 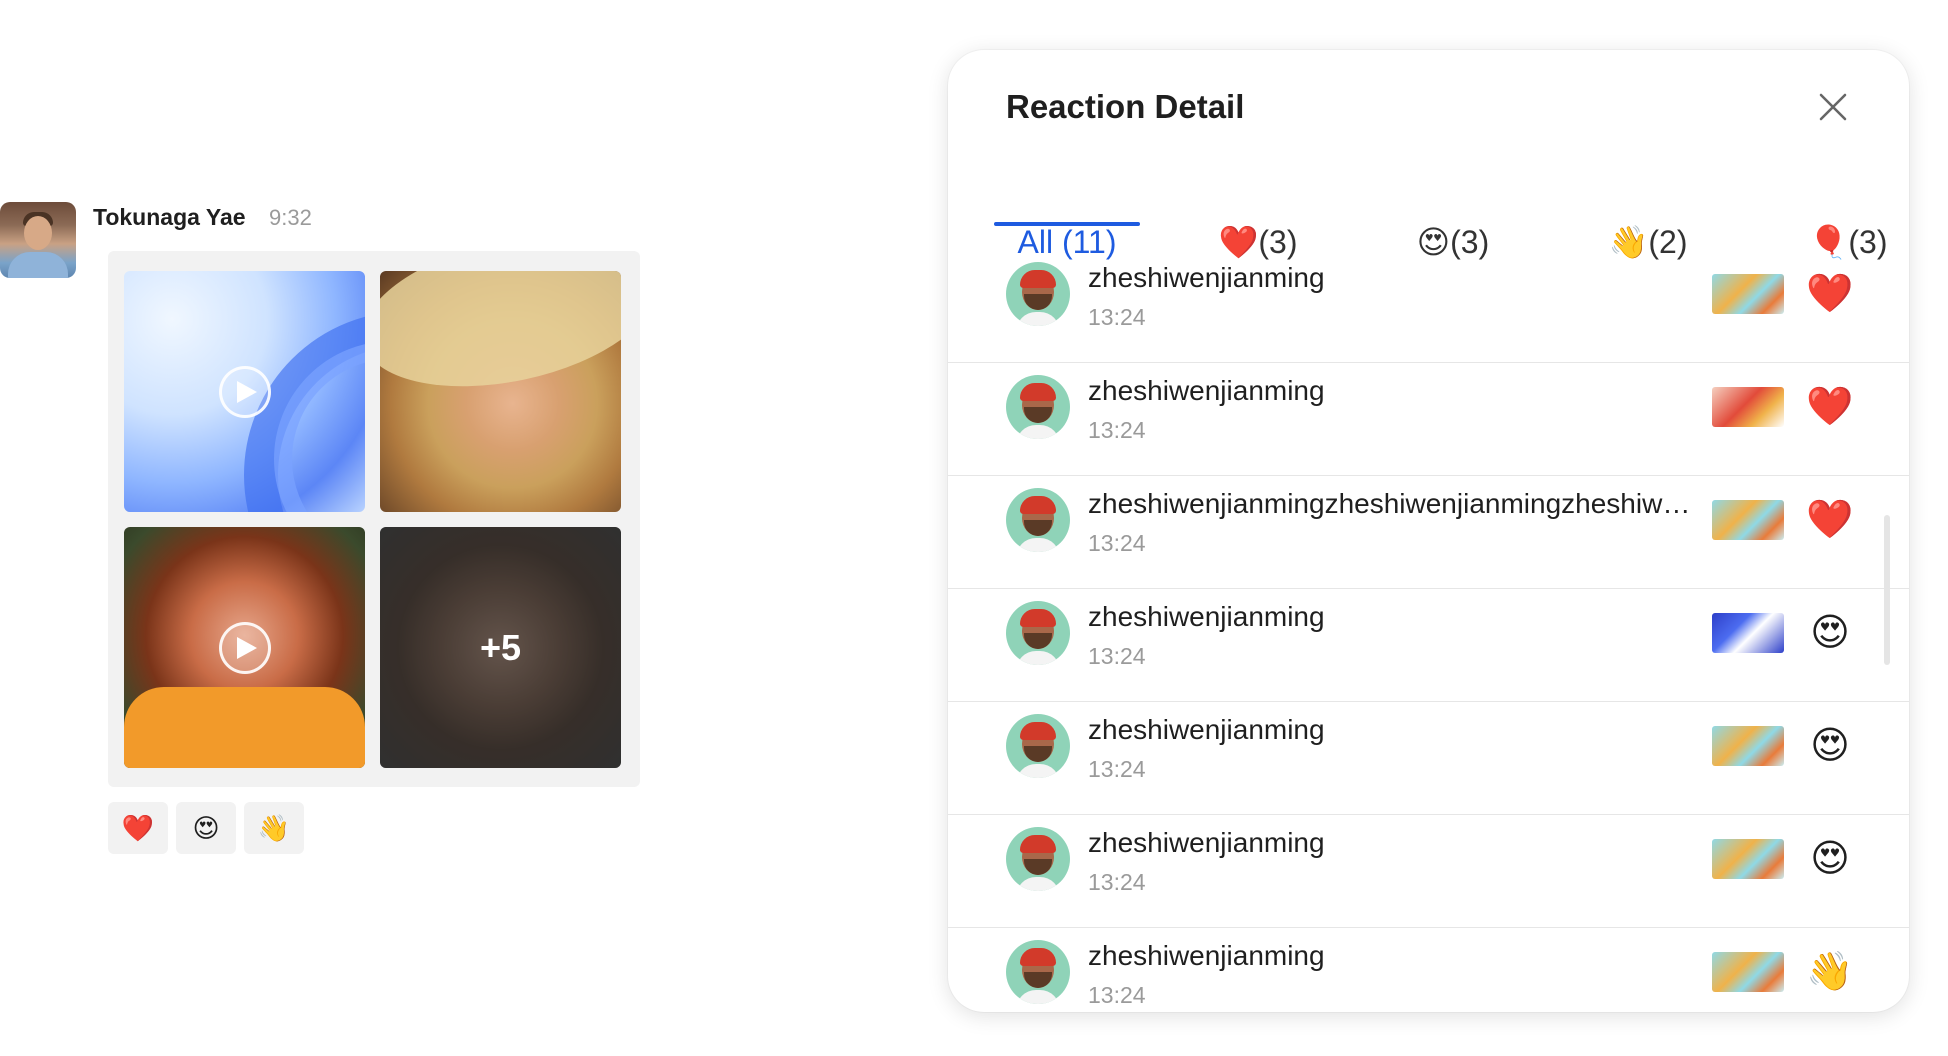 I want to click on media-image-thumbnail, so click(x=500, y=391).